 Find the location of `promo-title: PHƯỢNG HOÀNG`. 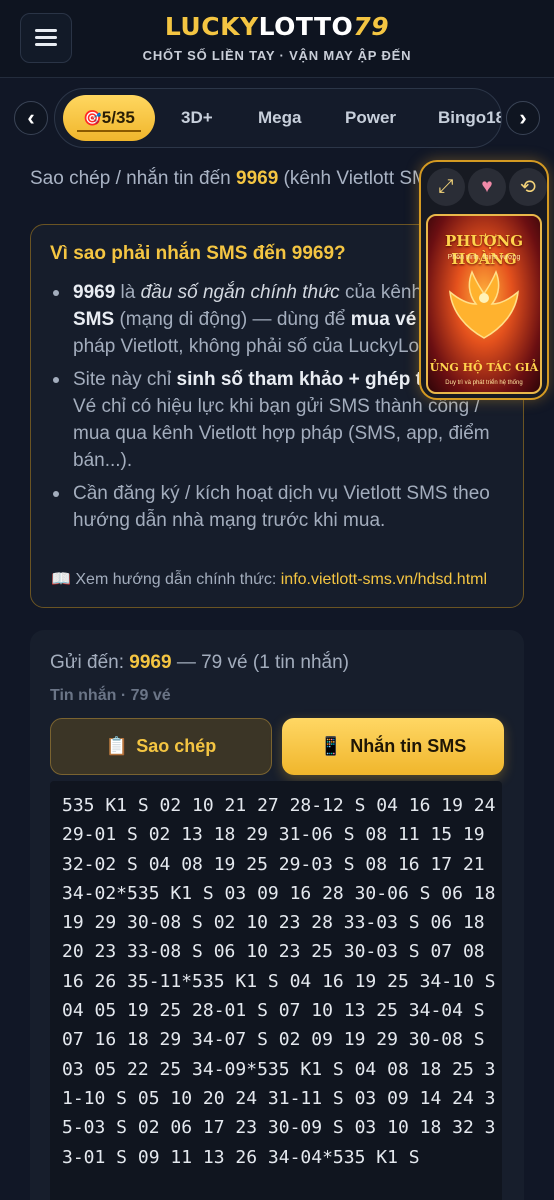

promo-title: PHƯỢNG HOÀNG is located at coordinates (484, 250).